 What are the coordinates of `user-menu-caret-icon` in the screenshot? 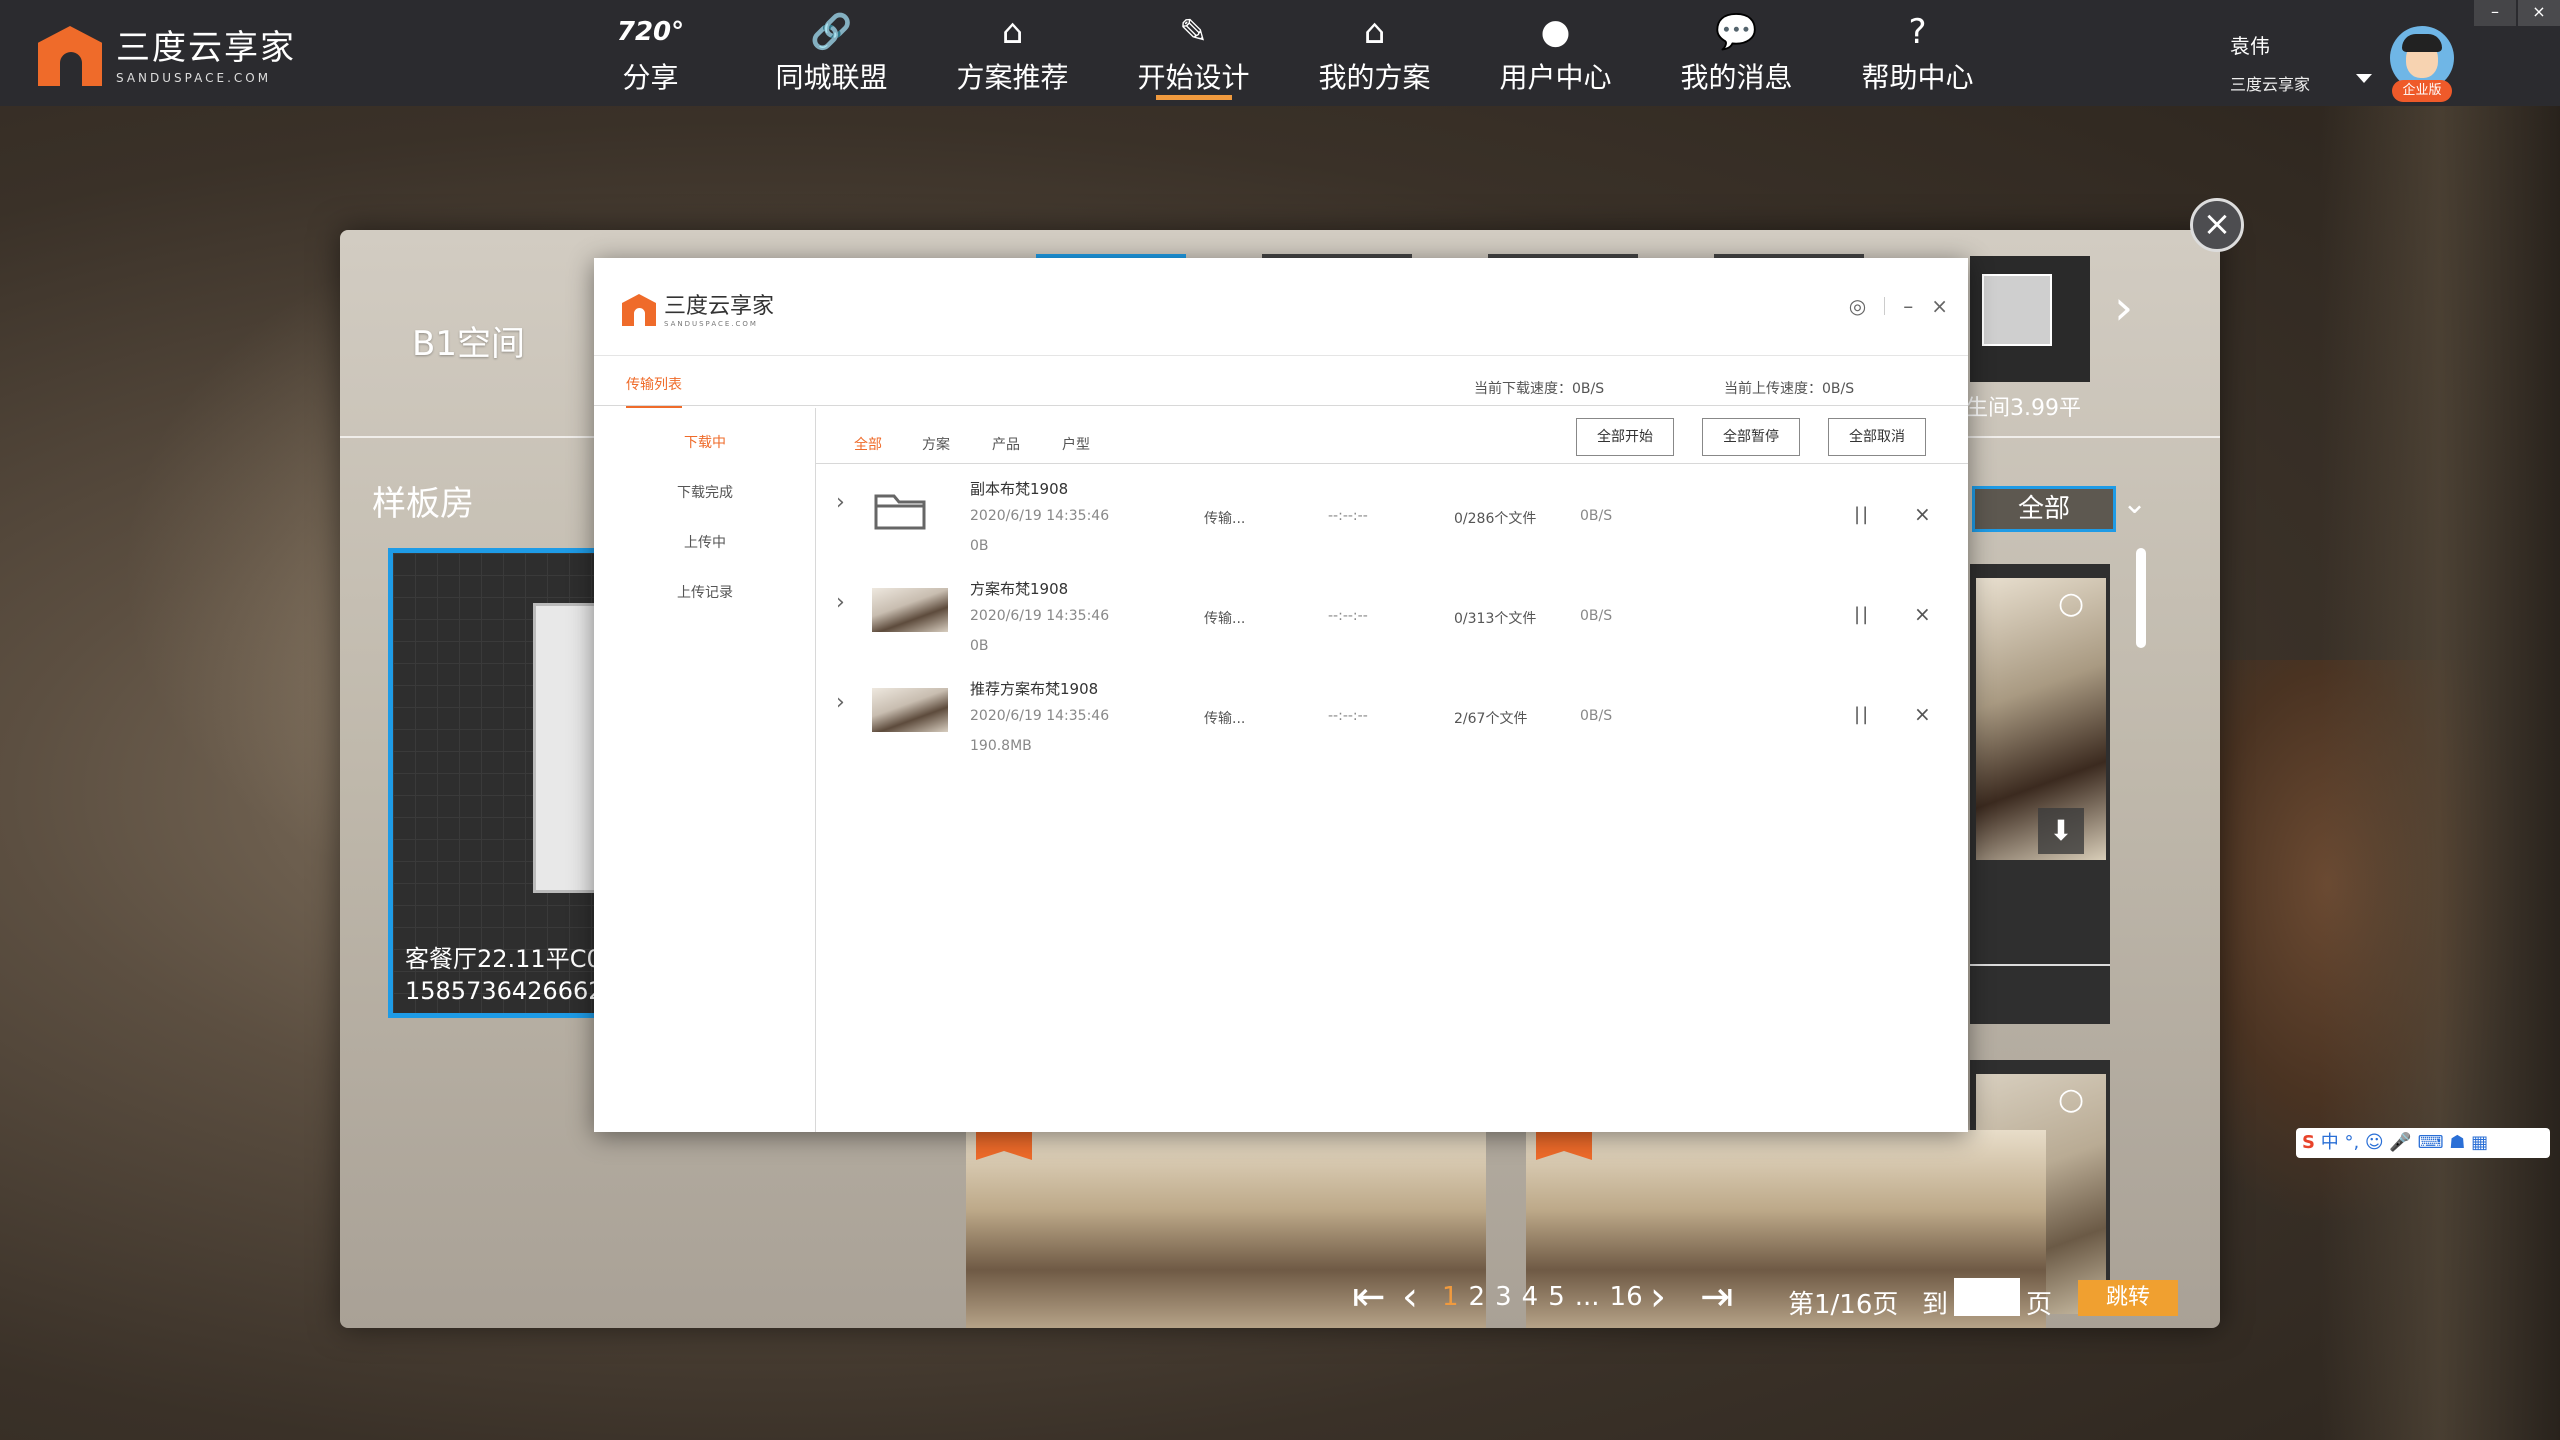 It's located at (2364, 78).